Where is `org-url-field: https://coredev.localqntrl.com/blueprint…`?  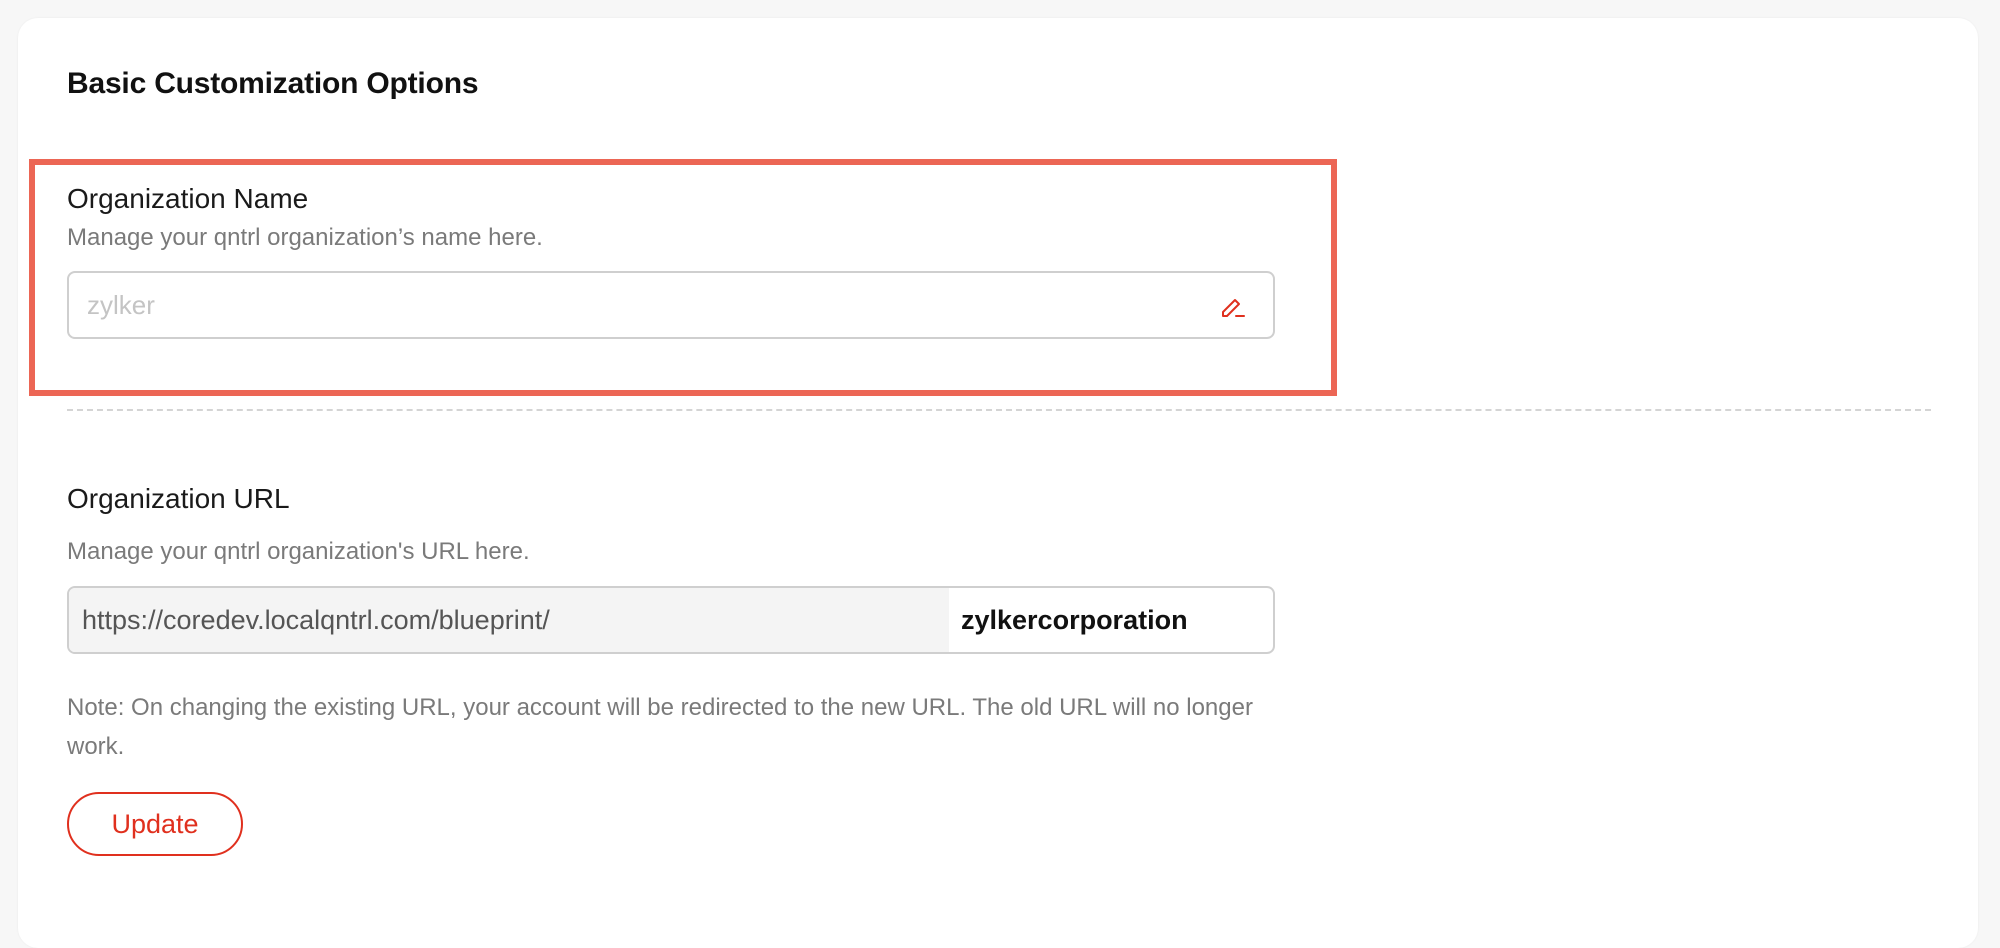
org-url-field: https://coredev.localqntrl.com/blueprint… is located at coordinates (671, 620).